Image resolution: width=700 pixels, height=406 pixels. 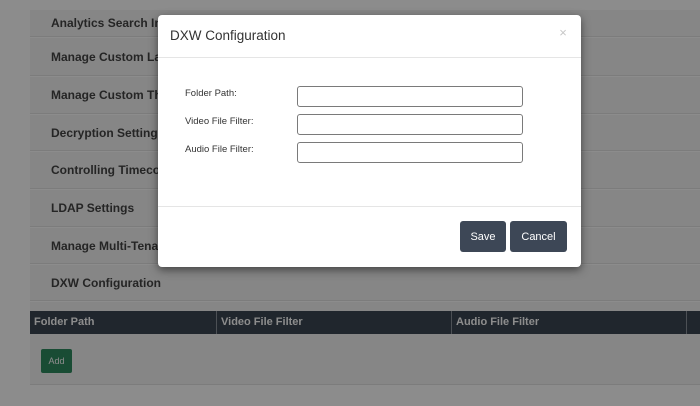 What do you see at coordinates (483, 236) in the screenshot?
I see `save-button: Save` at bounding box center [483, 236].